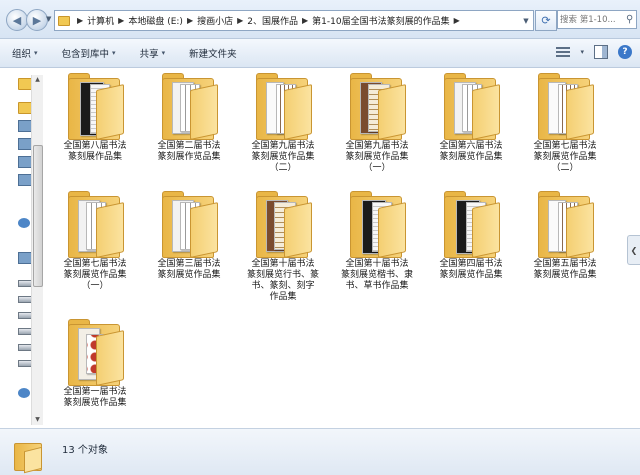 This screenshot has height=475, width=640. I want to click on organize-menu: 组织 ▾, so click(25, 53).